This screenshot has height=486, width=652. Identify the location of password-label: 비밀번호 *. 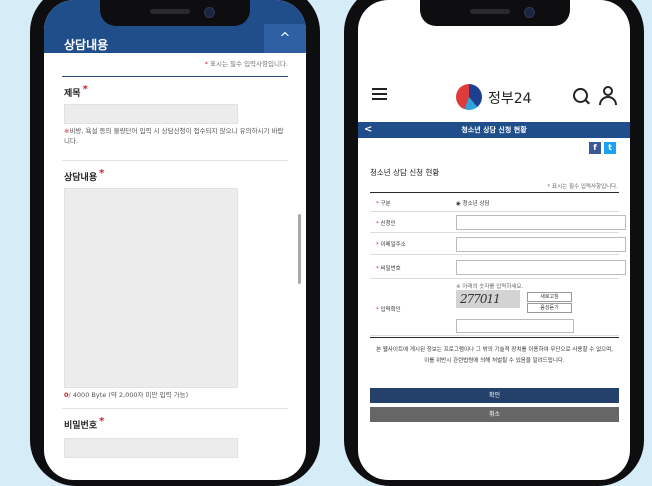
(84, 423).